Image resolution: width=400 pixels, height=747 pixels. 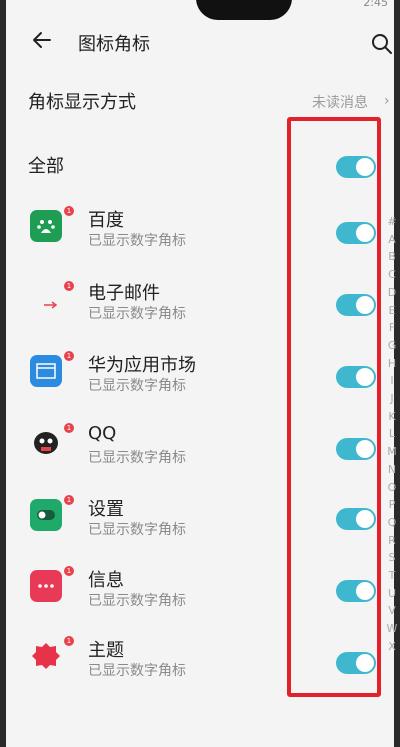 I want to click on app-row-themes: 1 主题 已显示数字角标, so click(x=165, y=661).